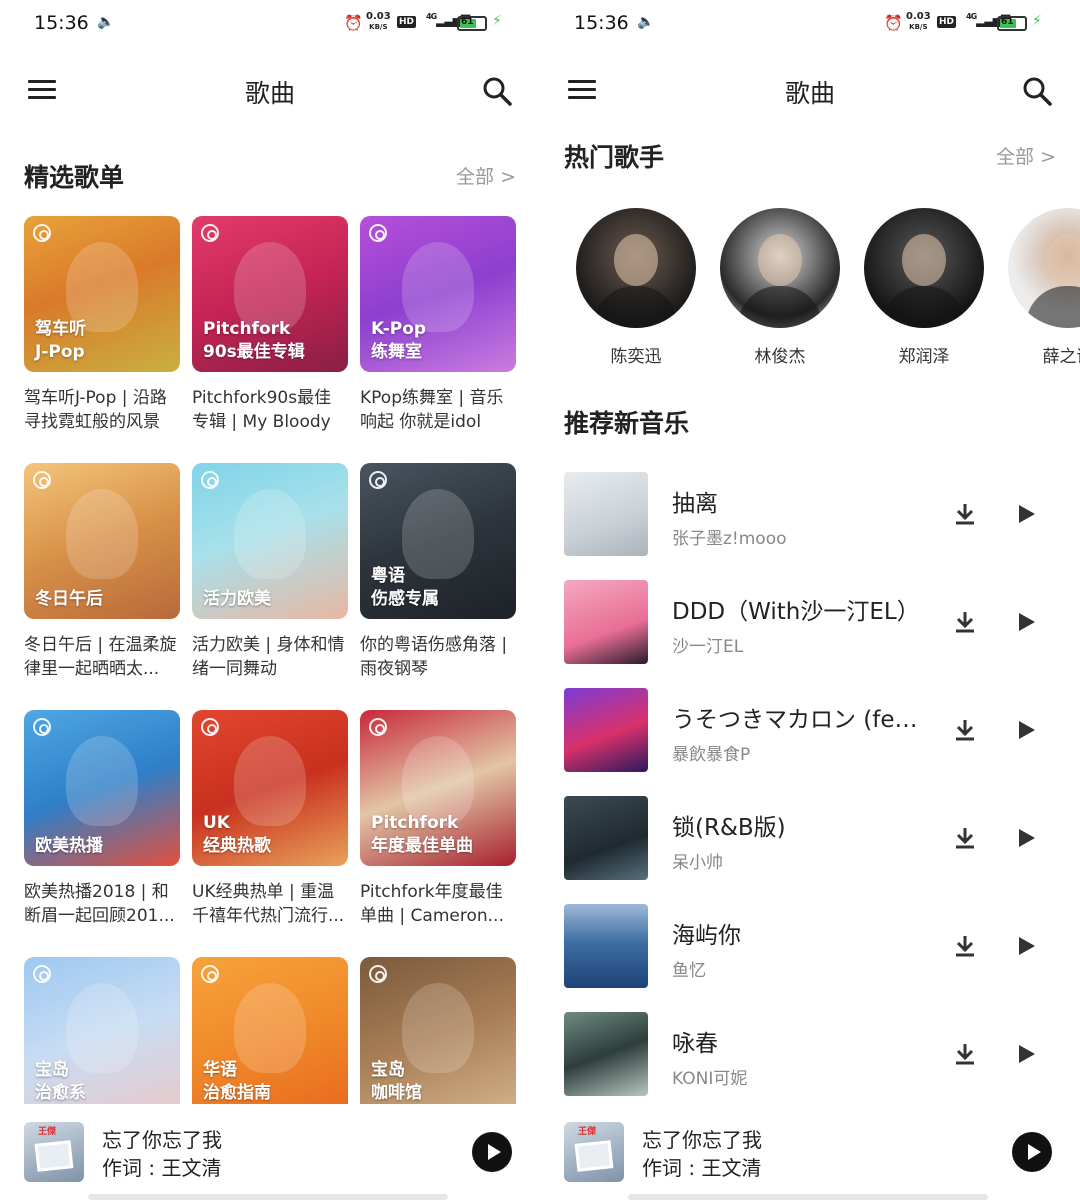 The image size is (1080, 1200). I want to click on song-row: 抽离张子墨z!mooo, so click(812, 515).